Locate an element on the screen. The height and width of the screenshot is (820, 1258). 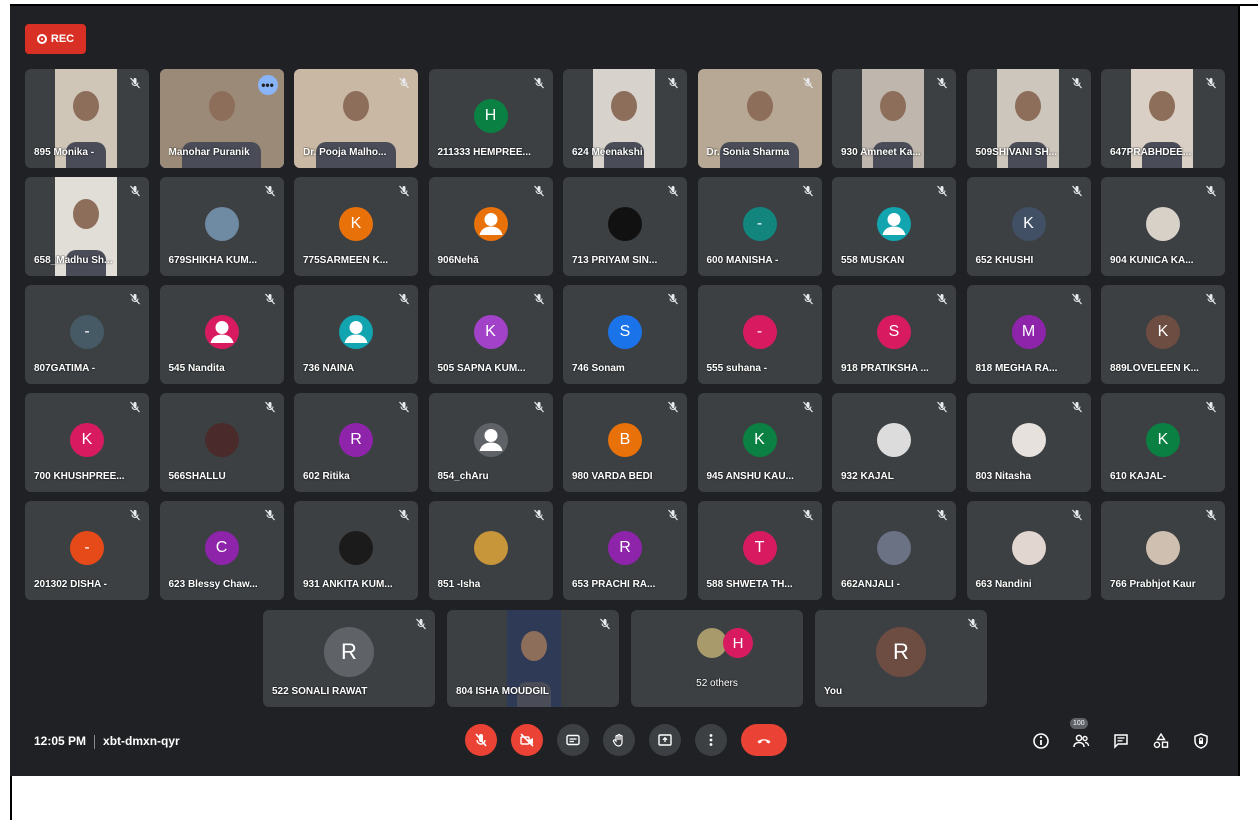
activities-button is located at coordinates (1161, 741).